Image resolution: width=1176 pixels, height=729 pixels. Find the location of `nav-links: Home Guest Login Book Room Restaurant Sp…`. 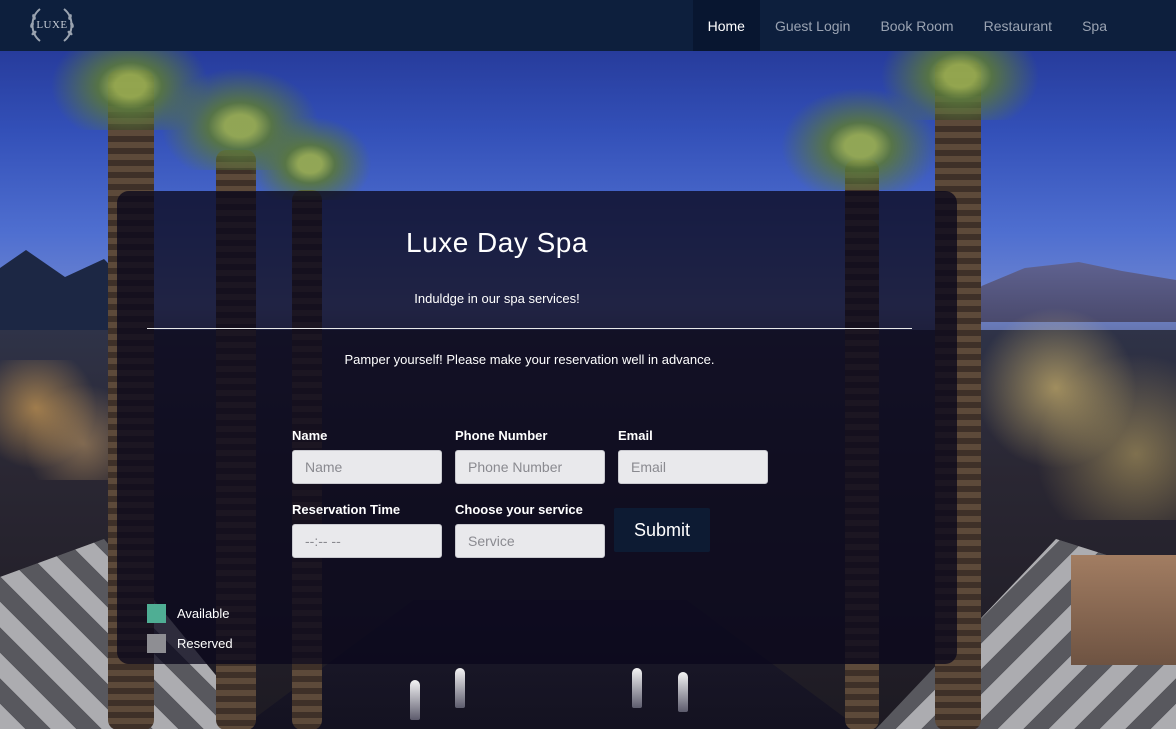

nav-links: Home Guest Login Book Room Restaurant Sp… is located at coordinates (907, 25).